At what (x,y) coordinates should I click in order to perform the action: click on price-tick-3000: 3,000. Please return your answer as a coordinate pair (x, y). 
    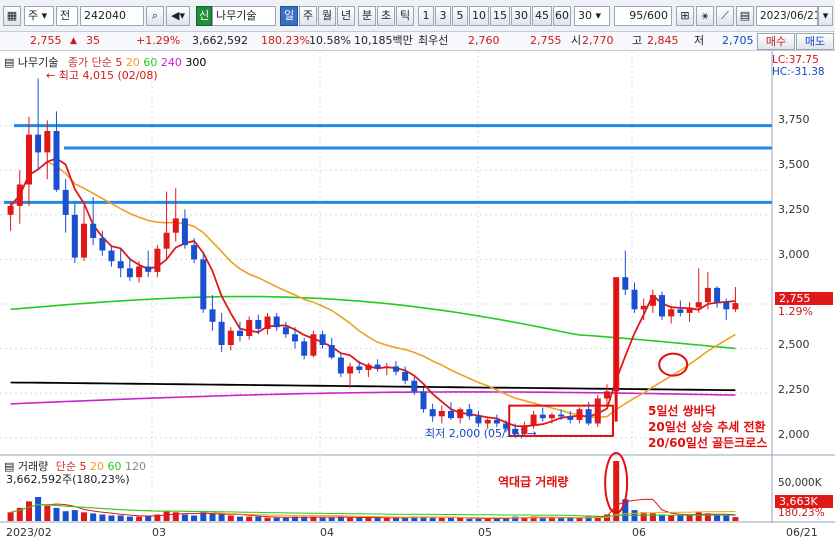
    Looking at the image, I should click on (794, 254).